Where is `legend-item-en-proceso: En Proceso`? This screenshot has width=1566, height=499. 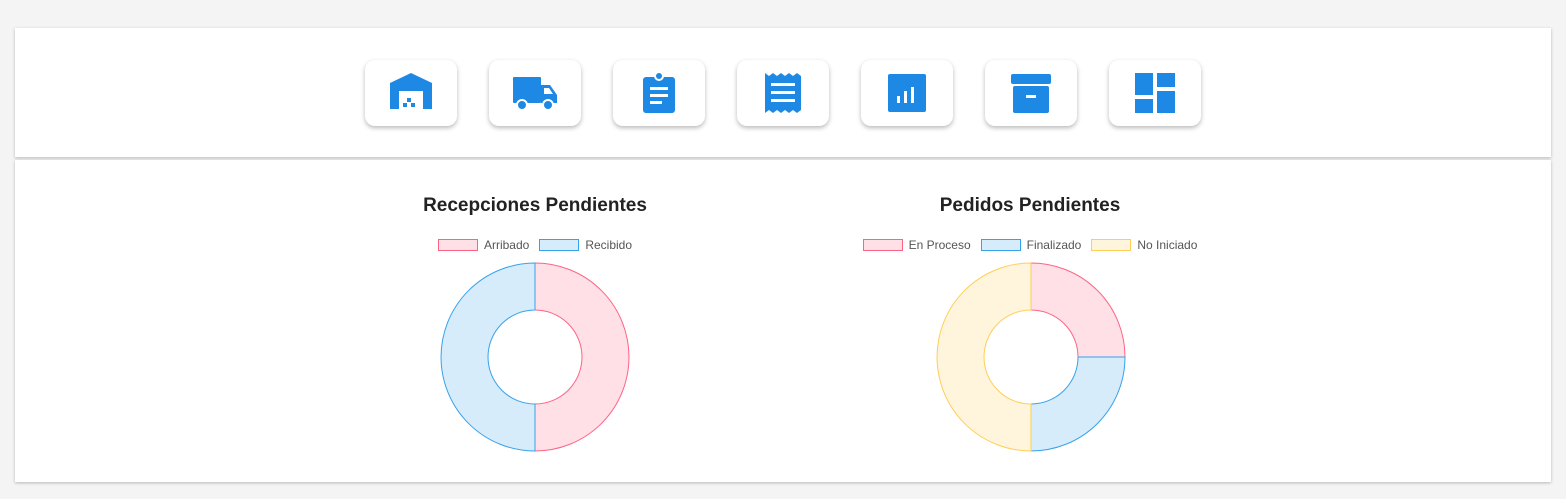
legend-item-en-proceso: En Proceso is located at coordinates (916, 245).